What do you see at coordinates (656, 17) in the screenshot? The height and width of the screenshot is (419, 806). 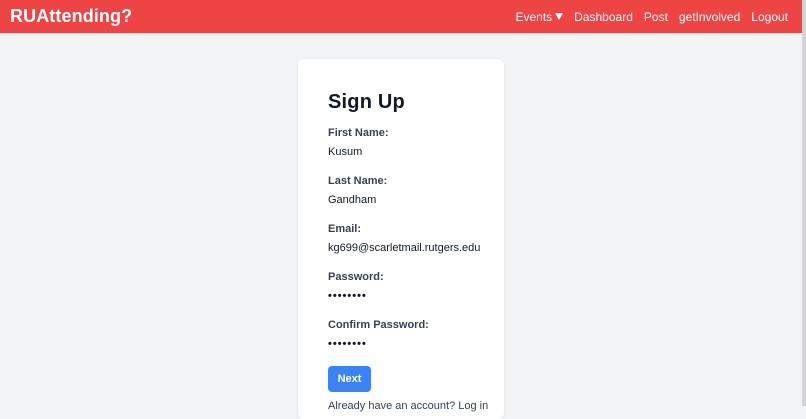 I see `nav-post-link: Post` at bounding box center [656, 17].